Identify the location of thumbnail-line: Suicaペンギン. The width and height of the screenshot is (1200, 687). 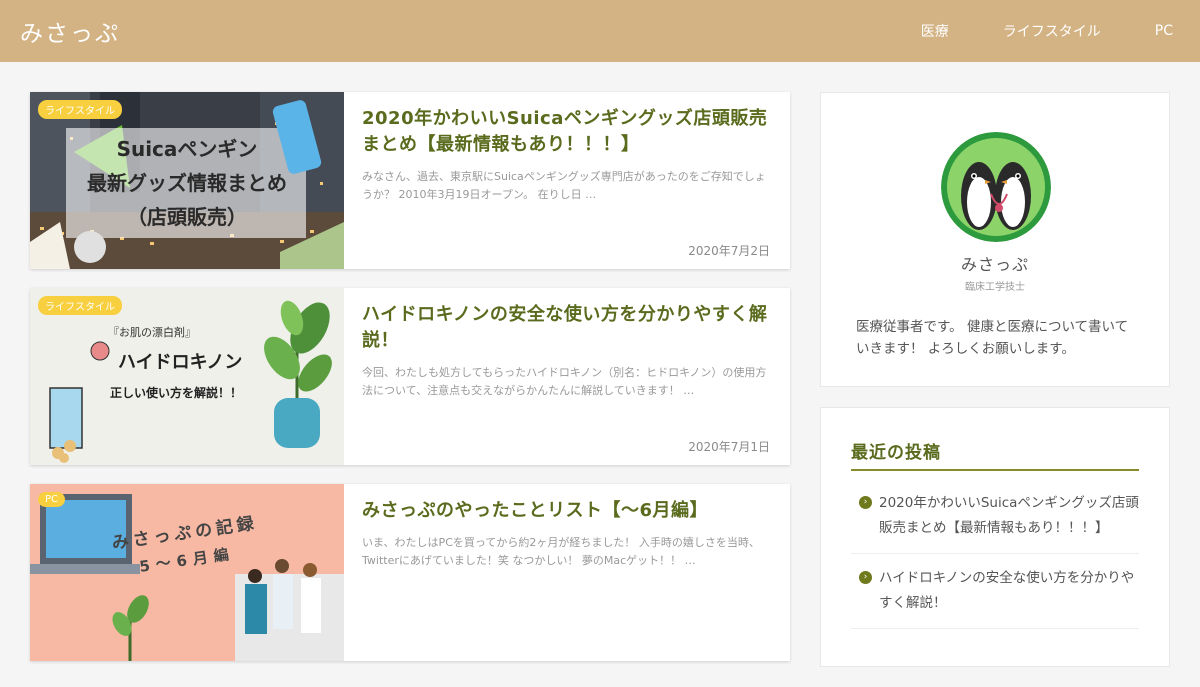
(187, 149).